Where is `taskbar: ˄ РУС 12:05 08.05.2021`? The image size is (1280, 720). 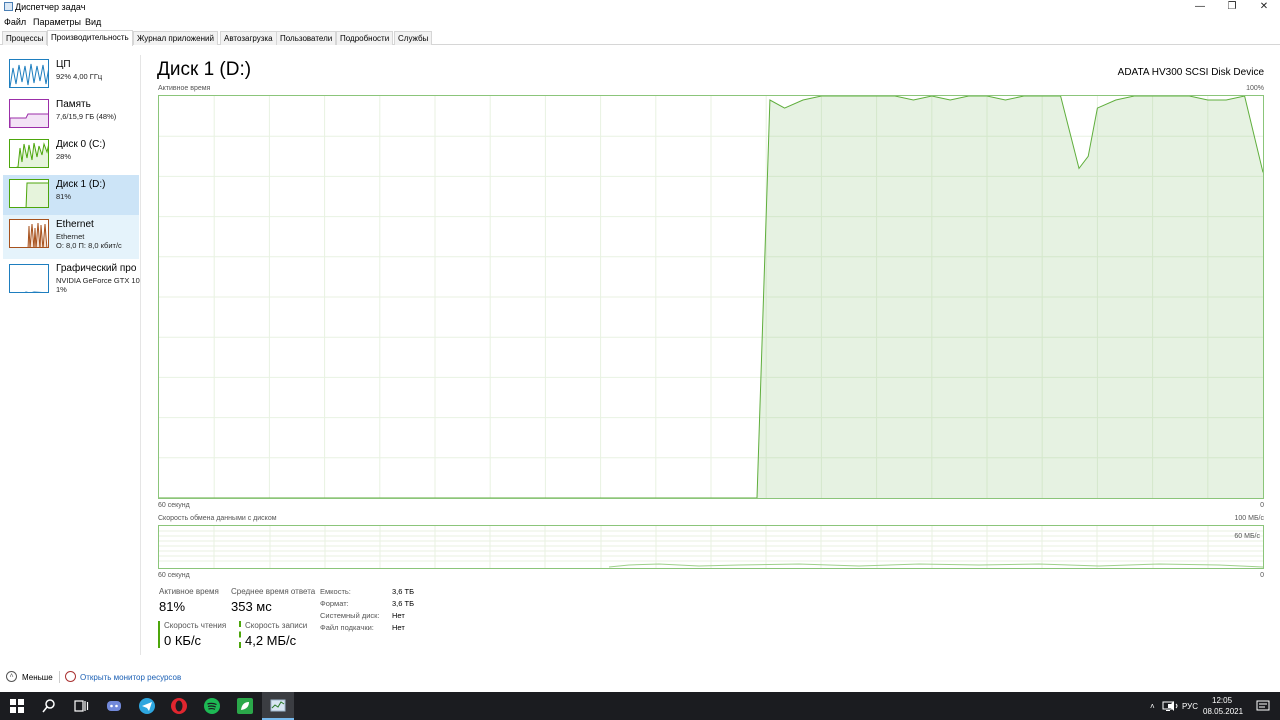 taskbar: ˄ РУС 12:05 08.05.2021 is located at coordinates (640, 706).